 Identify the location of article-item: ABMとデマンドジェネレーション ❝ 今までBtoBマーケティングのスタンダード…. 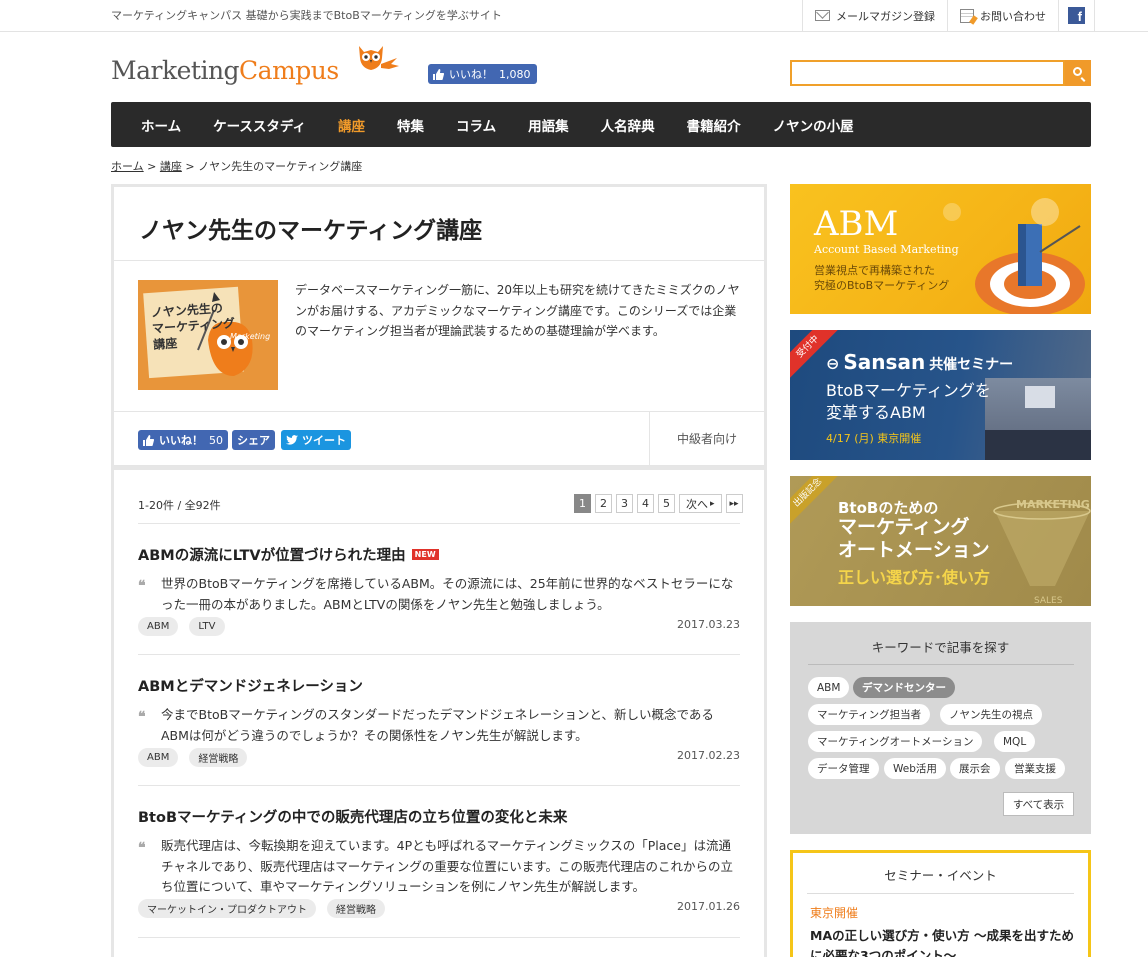
(439, 720).